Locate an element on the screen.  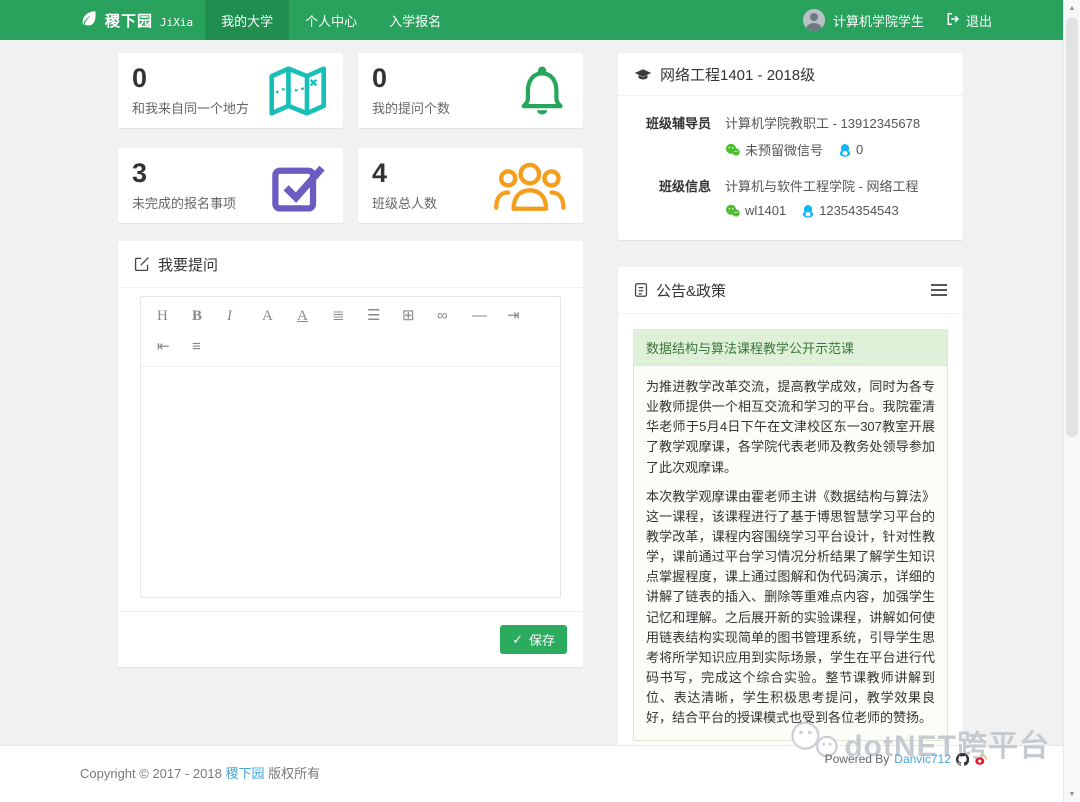
rich-text-editor: H B I A A ≣ ☰ ⊞ ∞ — ⇥ ⇤ ≡ is located at coordinates (350, 447).